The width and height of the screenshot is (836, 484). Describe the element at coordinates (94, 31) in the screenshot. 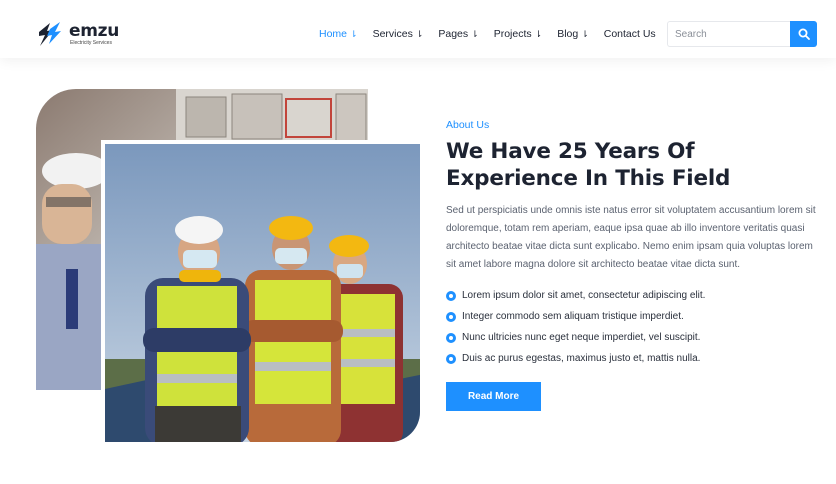

I see `brand-name: emzu` at that location.